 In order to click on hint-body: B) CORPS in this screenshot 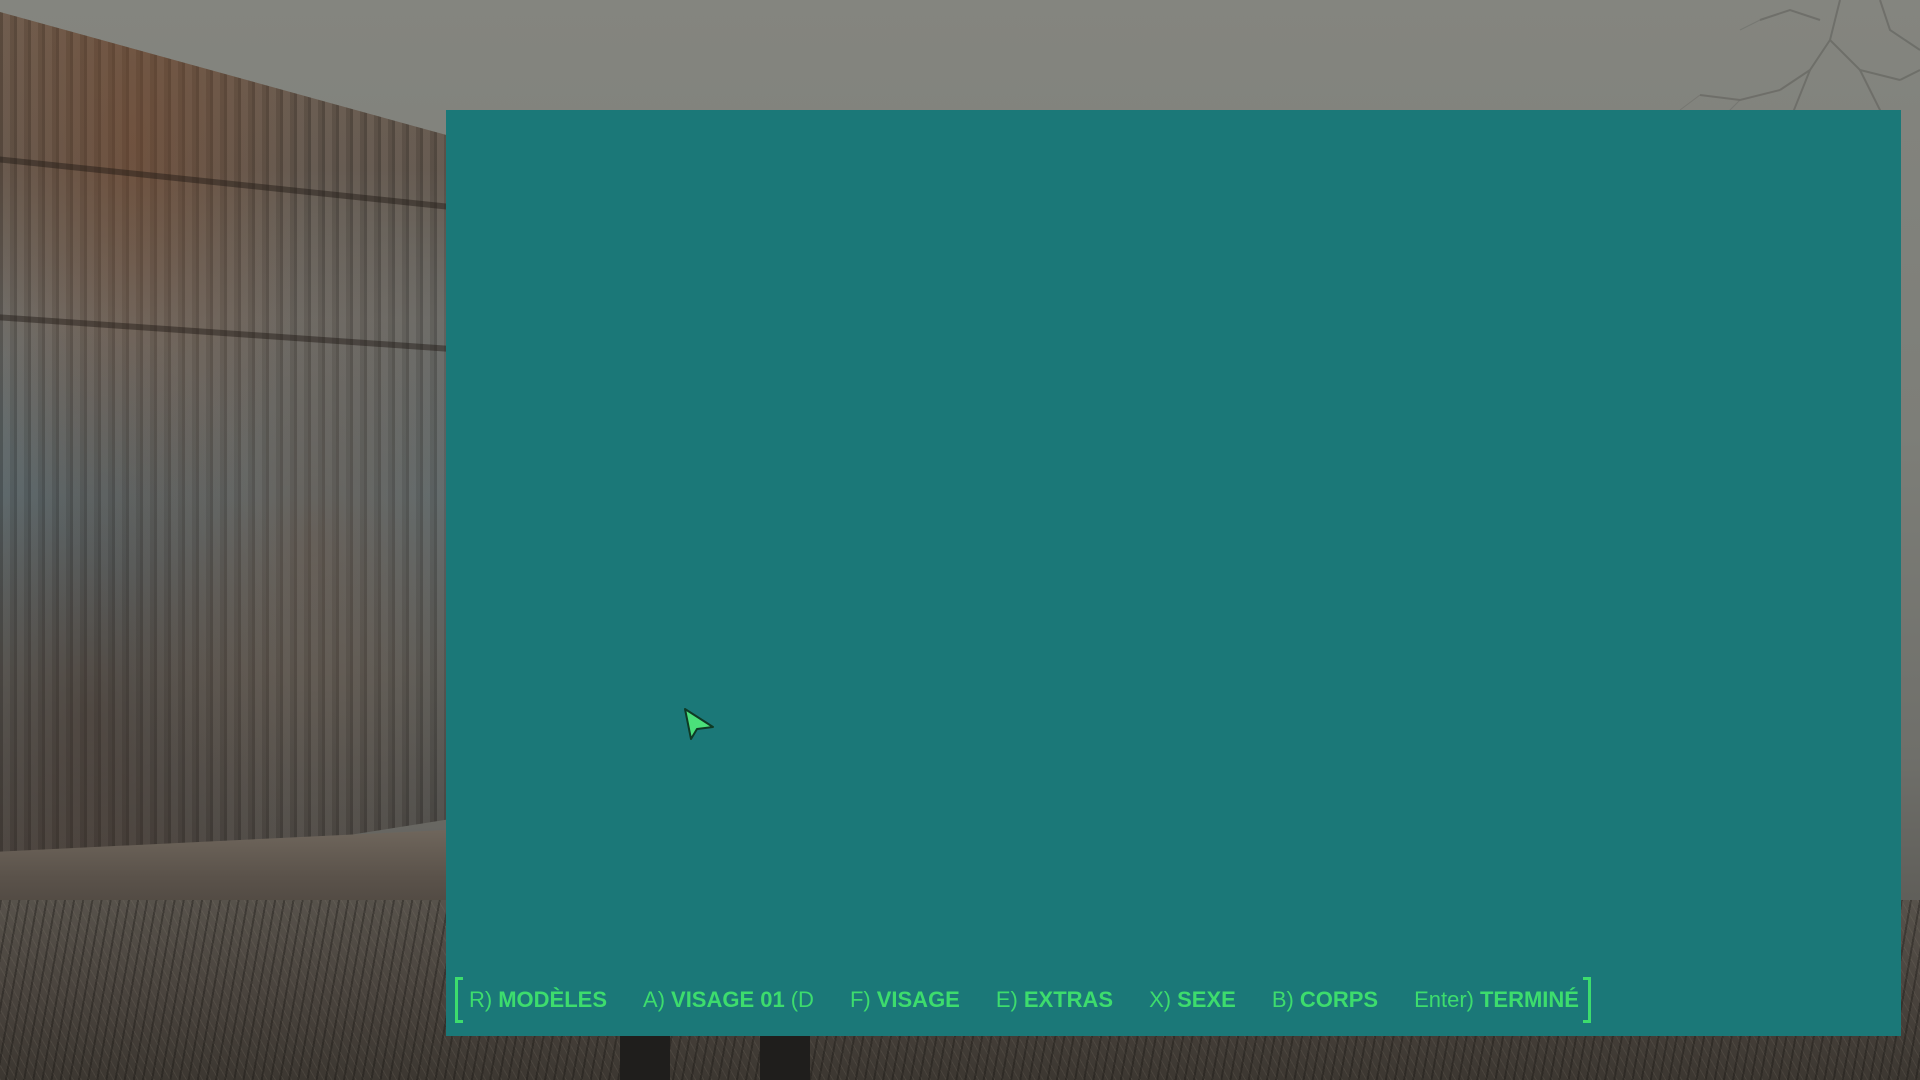, I will do `click(1325, 1000)`.